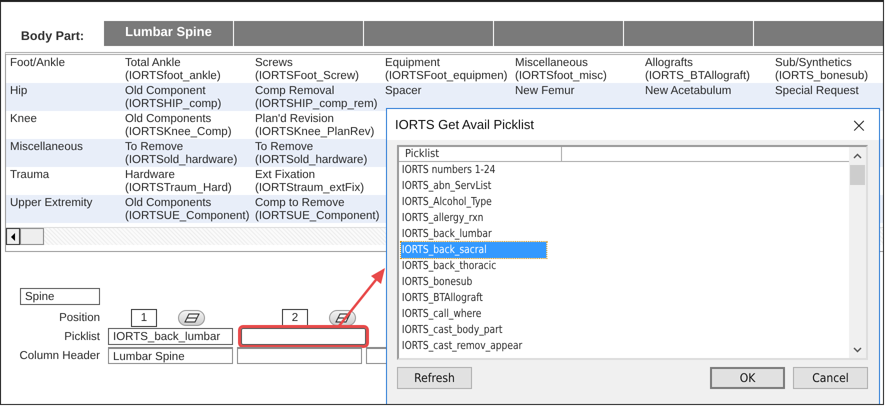 Image resolution: width=886 pixels, height=407 pixels. Describe the element at coordinates (814, 63) in the screenshot. I see `cell-title: Sub/Synthetics` at that location.